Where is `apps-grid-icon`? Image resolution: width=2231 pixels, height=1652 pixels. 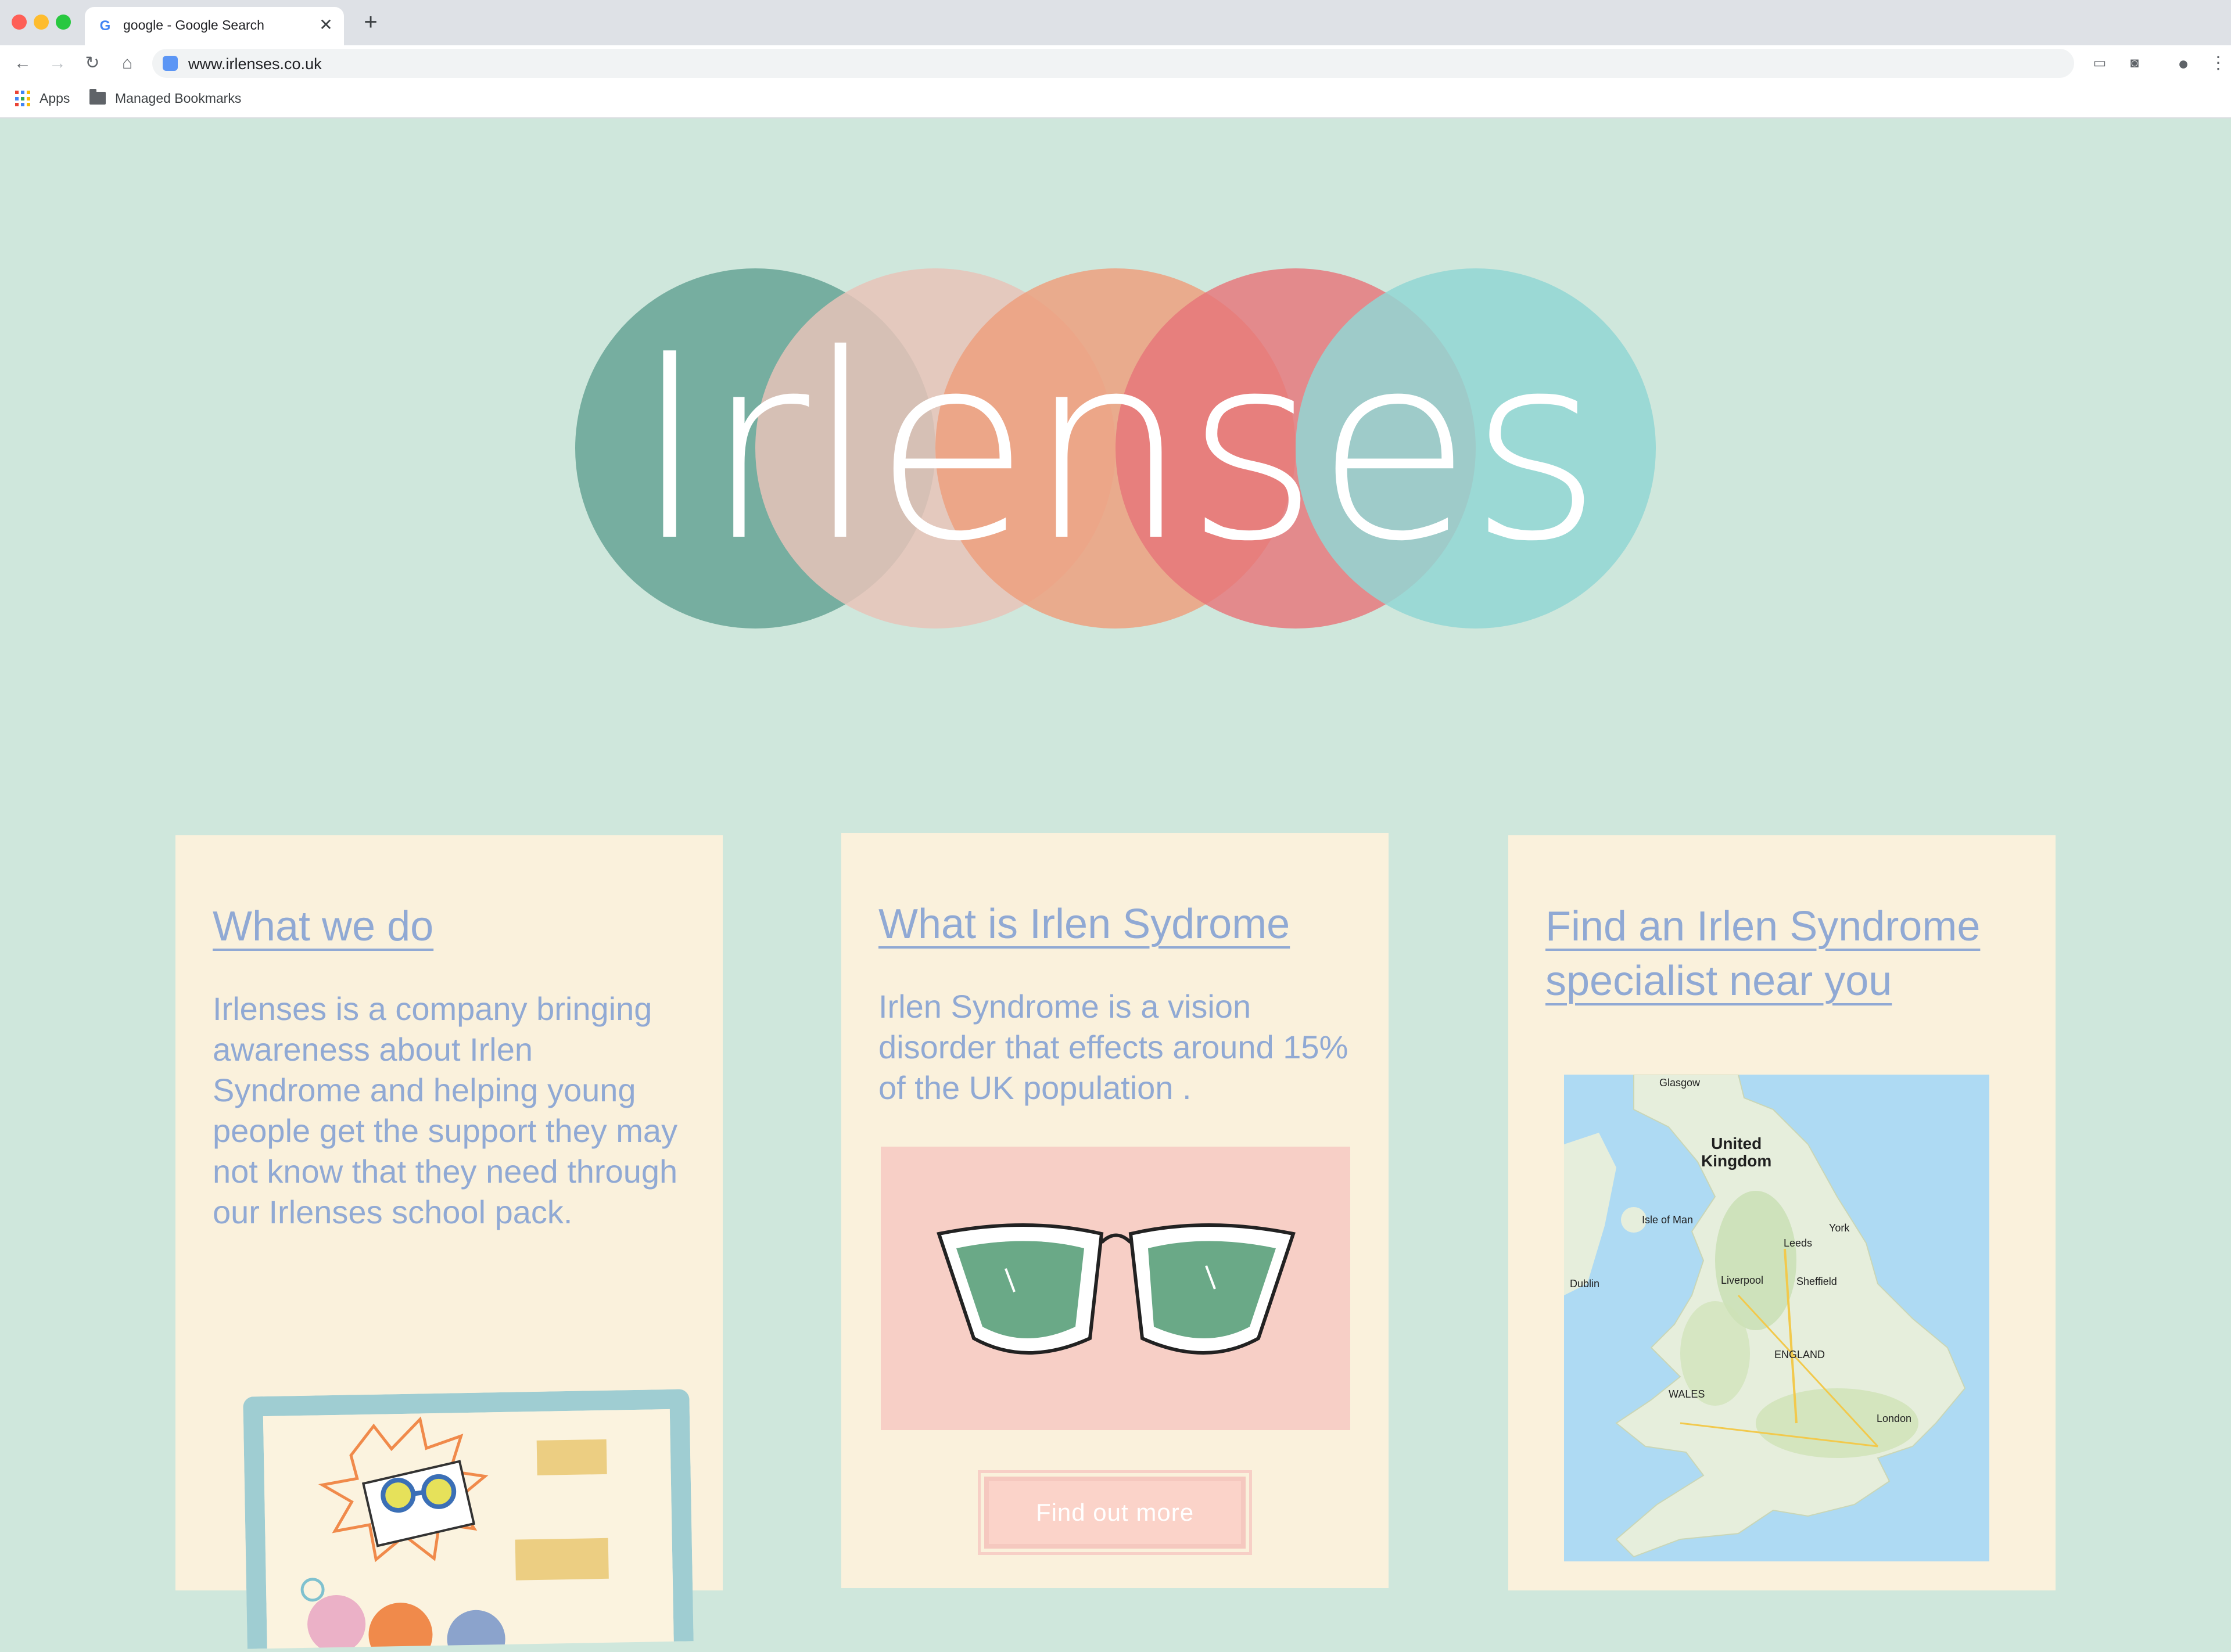 apps-grid-icon is located at coordinates (23, 99).